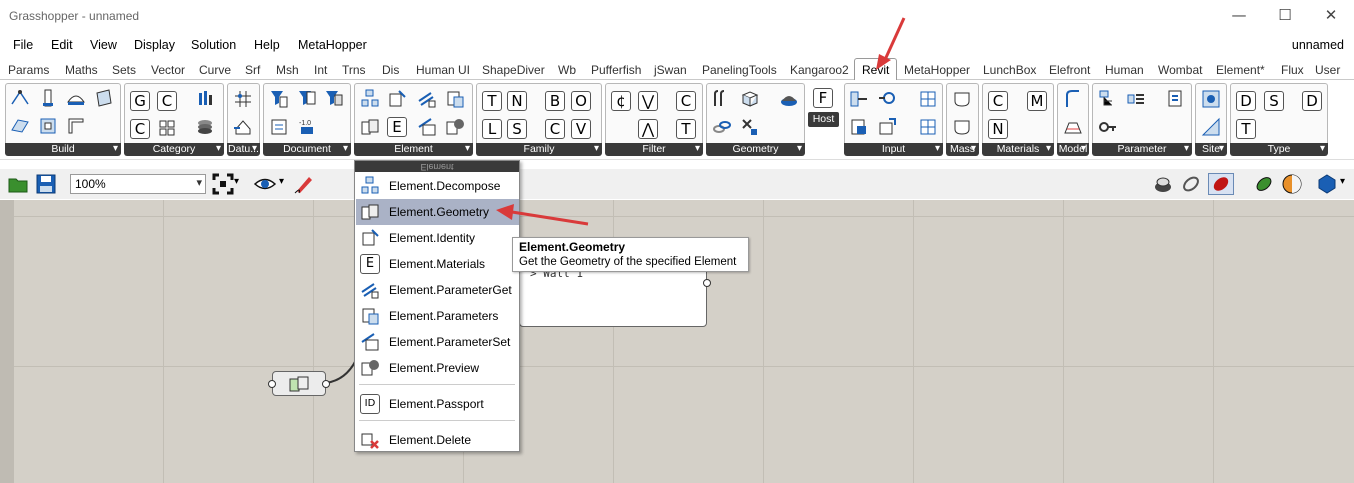 Image resolution: width=1354 pixels, height=483 pixels. What do you see at coordinates (1018, 149) in the screenshot?
I see `group-label-materials: Materials ▾` at bounding box center [1018, 149].